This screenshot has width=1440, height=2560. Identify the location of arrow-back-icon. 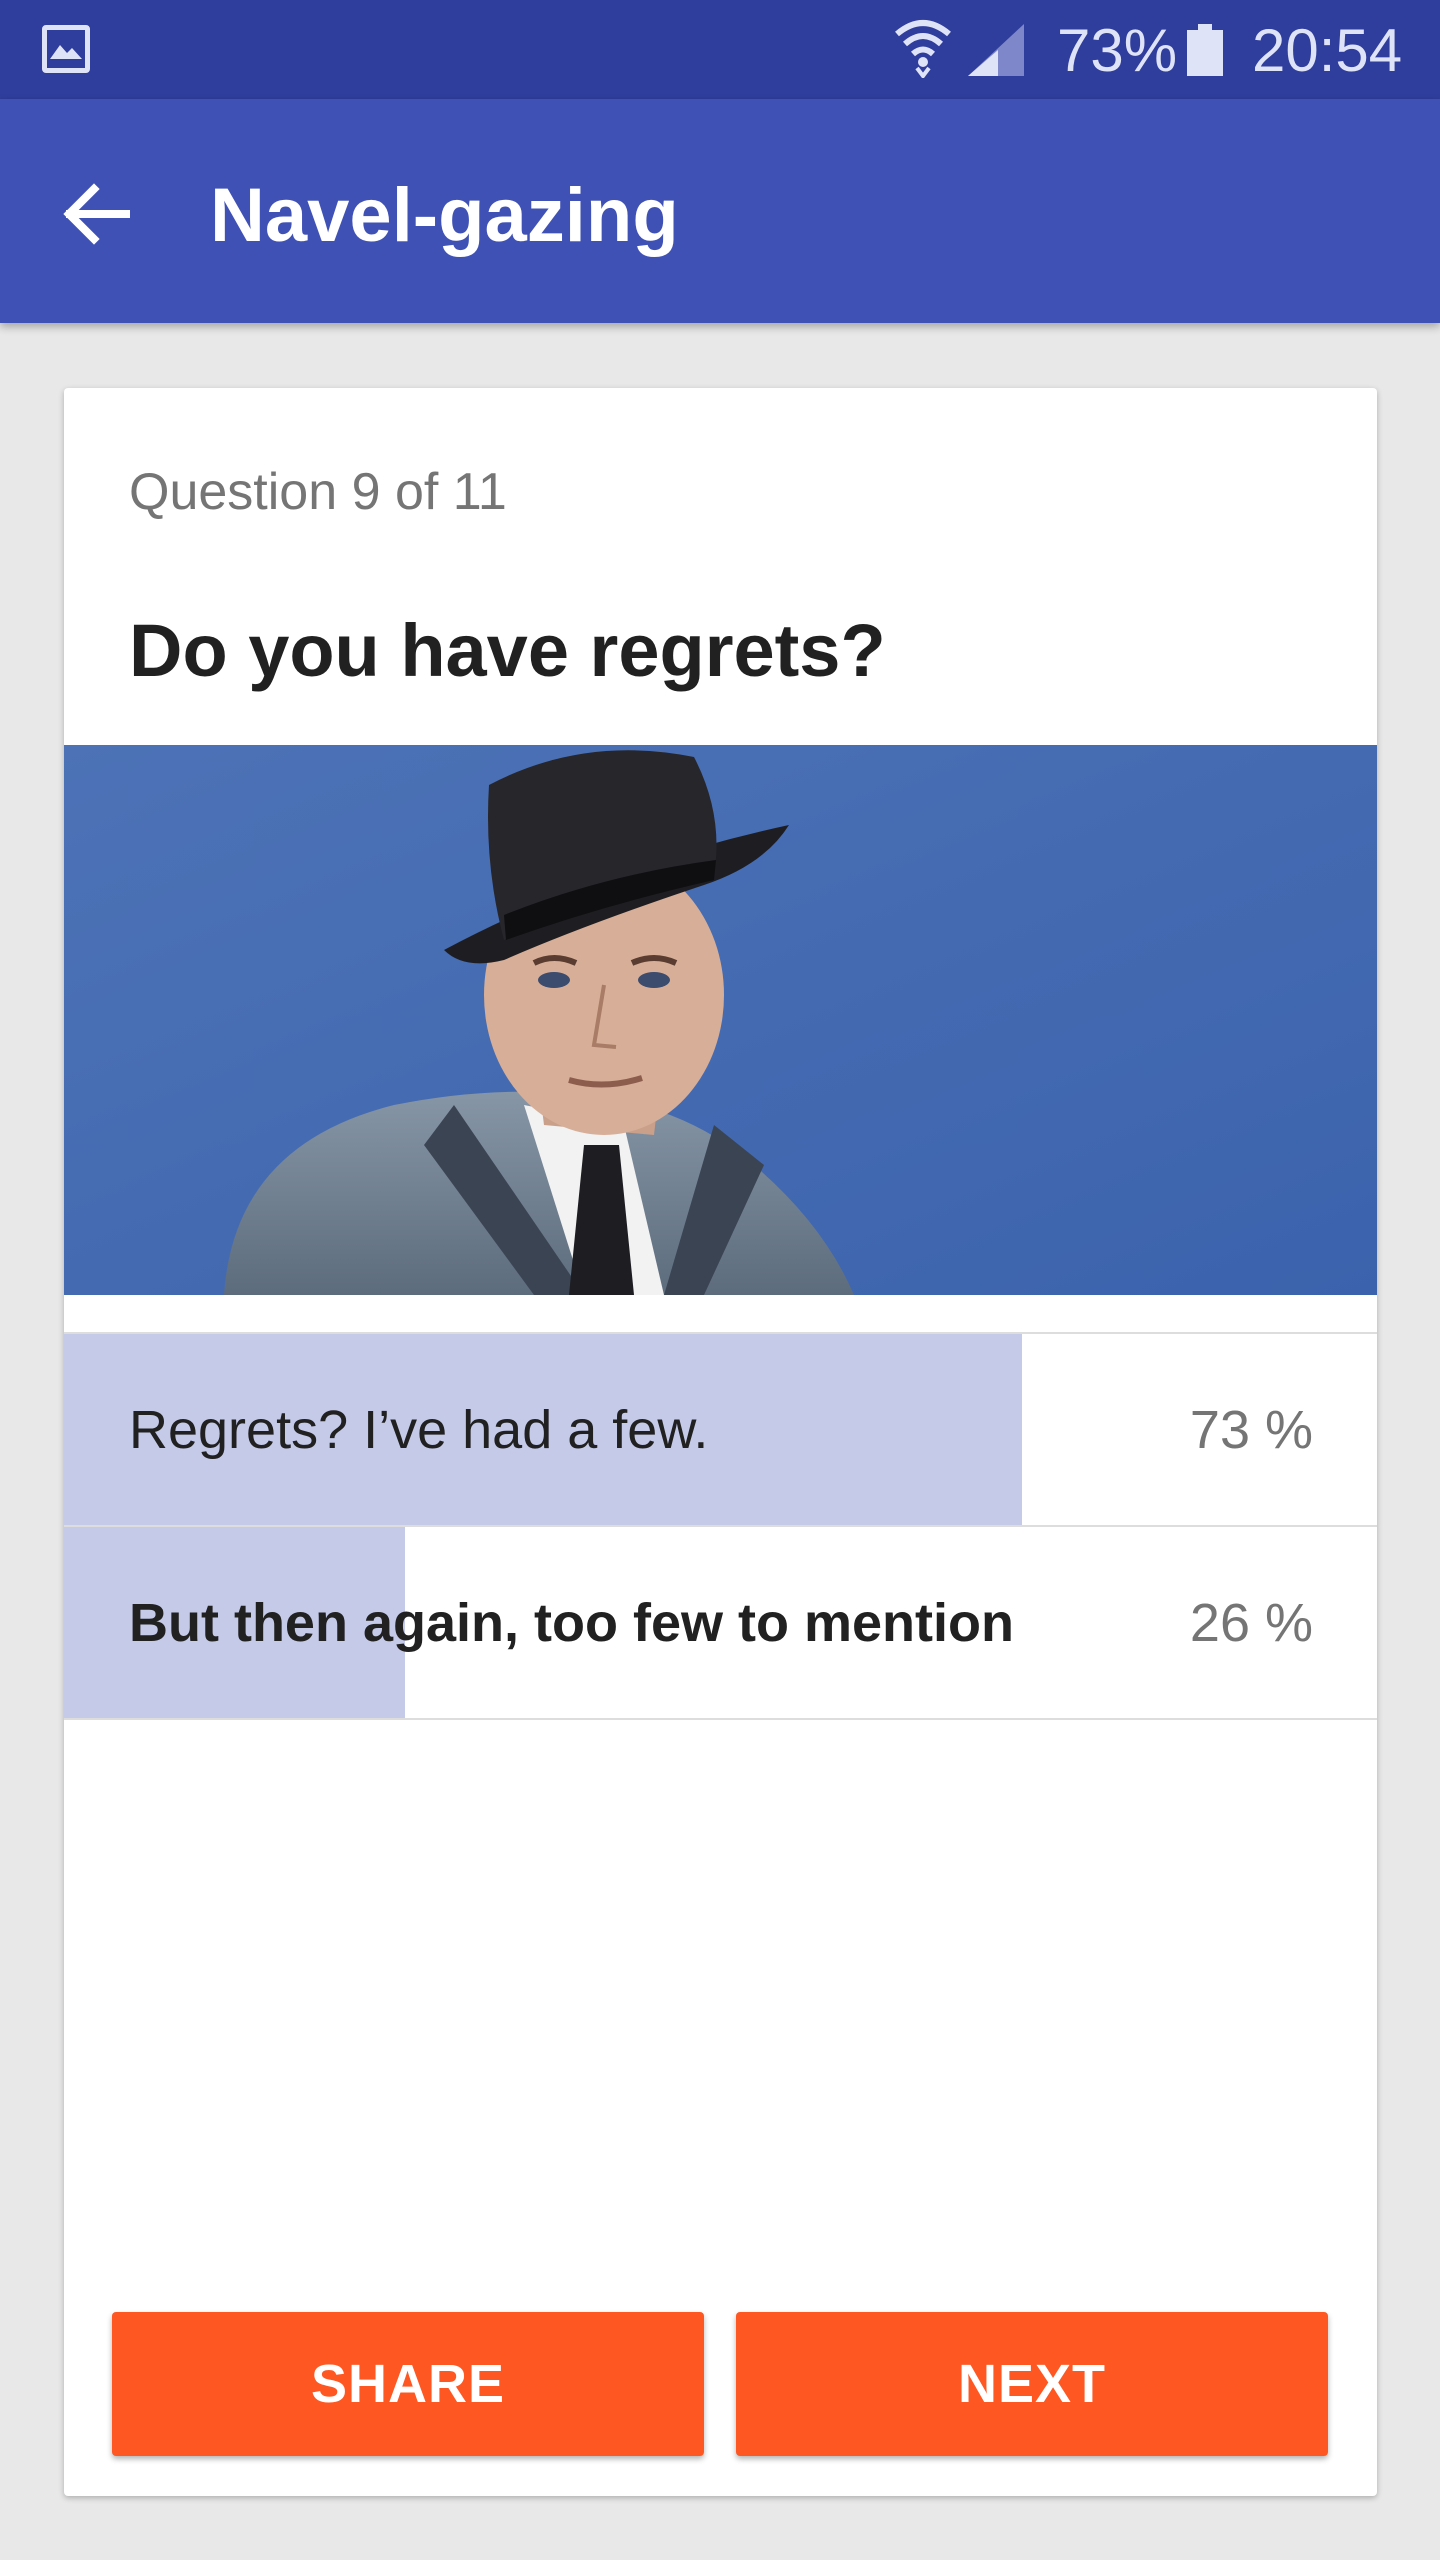
(96, 214).